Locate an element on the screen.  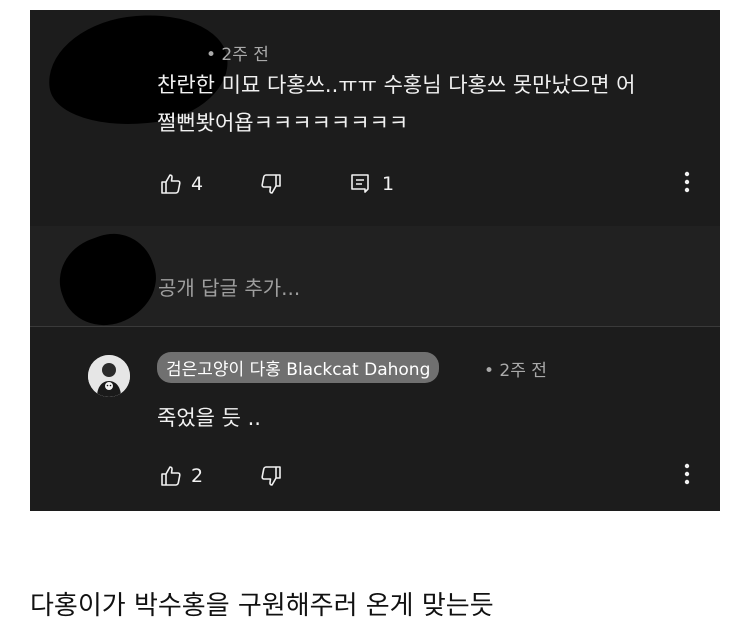
redacted-avatar-blot is located at coordinates (108, 280).